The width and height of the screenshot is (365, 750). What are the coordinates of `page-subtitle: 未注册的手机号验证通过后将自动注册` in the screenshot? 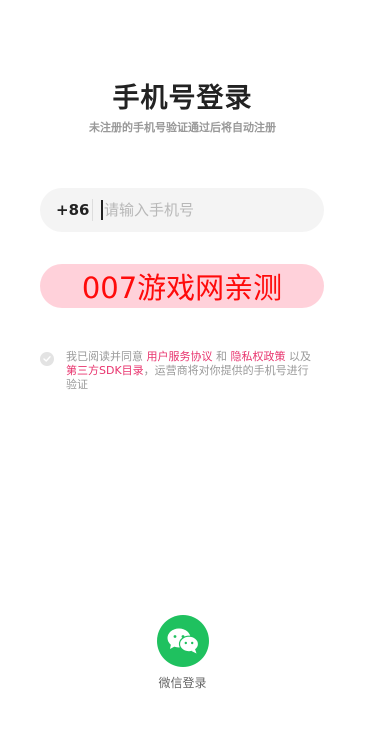 It's located at (182, 127).